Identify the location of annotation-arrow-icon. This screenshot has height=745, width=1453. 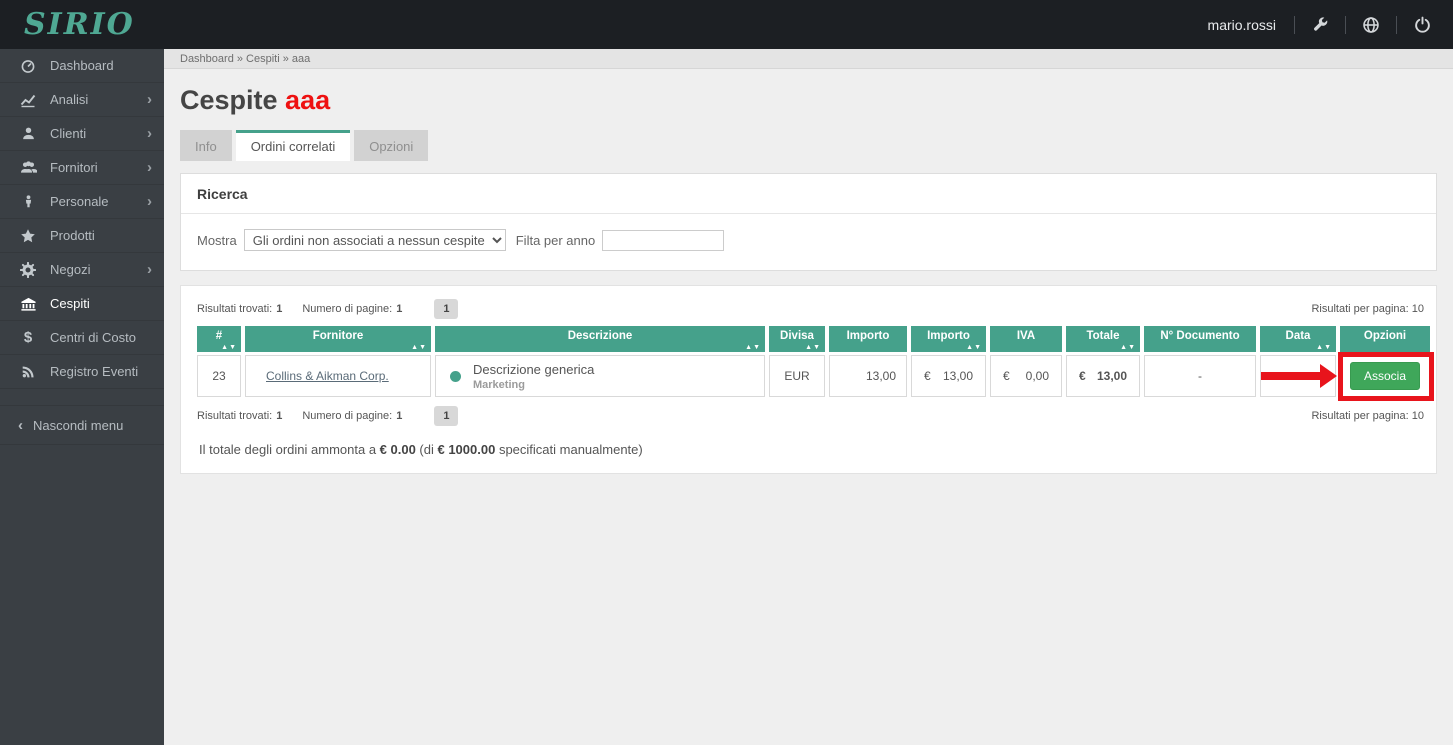
(1299, 376).